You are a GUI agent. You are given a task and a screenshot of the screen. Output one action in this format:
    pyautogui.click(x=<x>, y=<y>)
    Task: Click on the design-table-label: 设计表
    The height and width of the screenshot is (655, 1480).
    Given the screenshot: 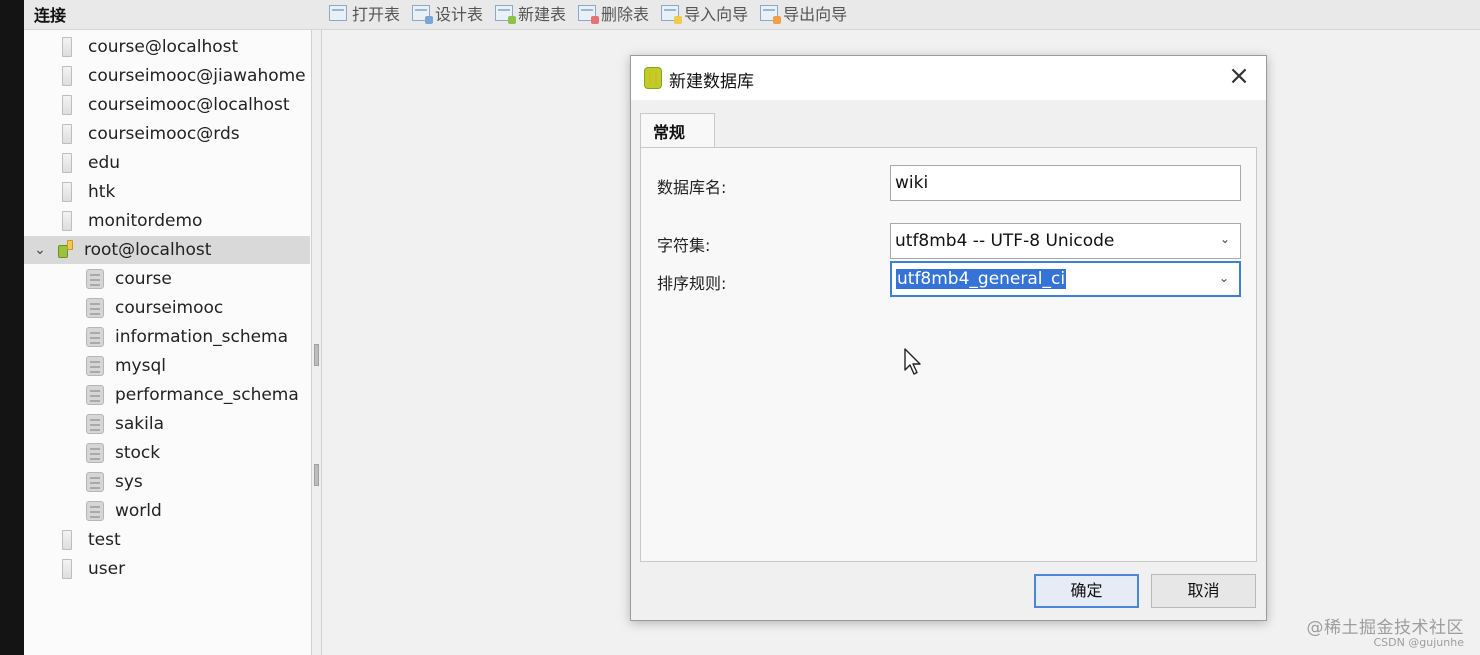 What is the action you would take?
    pyautogui.click(x=459, y=14)
    